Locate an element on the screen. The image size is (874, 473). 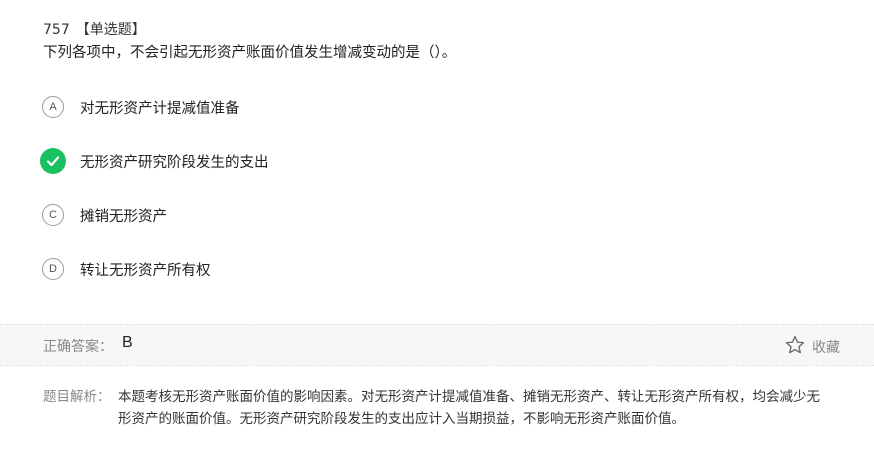
correct-answer-value: B is located at coordinates (127, 342).